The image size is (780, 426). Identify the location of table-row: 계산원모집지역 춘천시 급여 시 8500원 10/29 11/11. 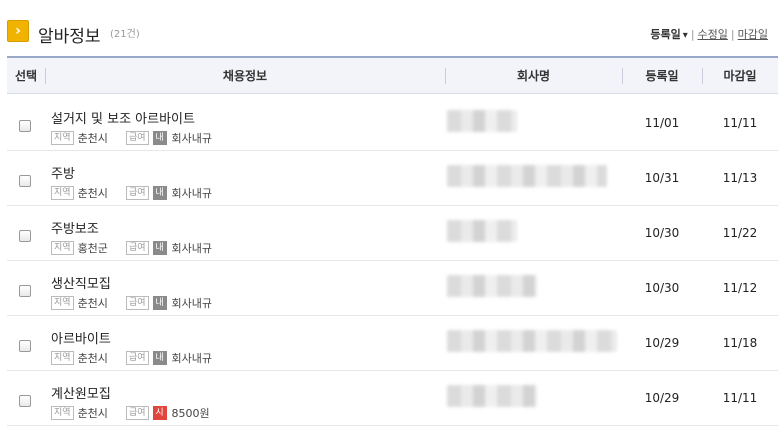
(392, 398).